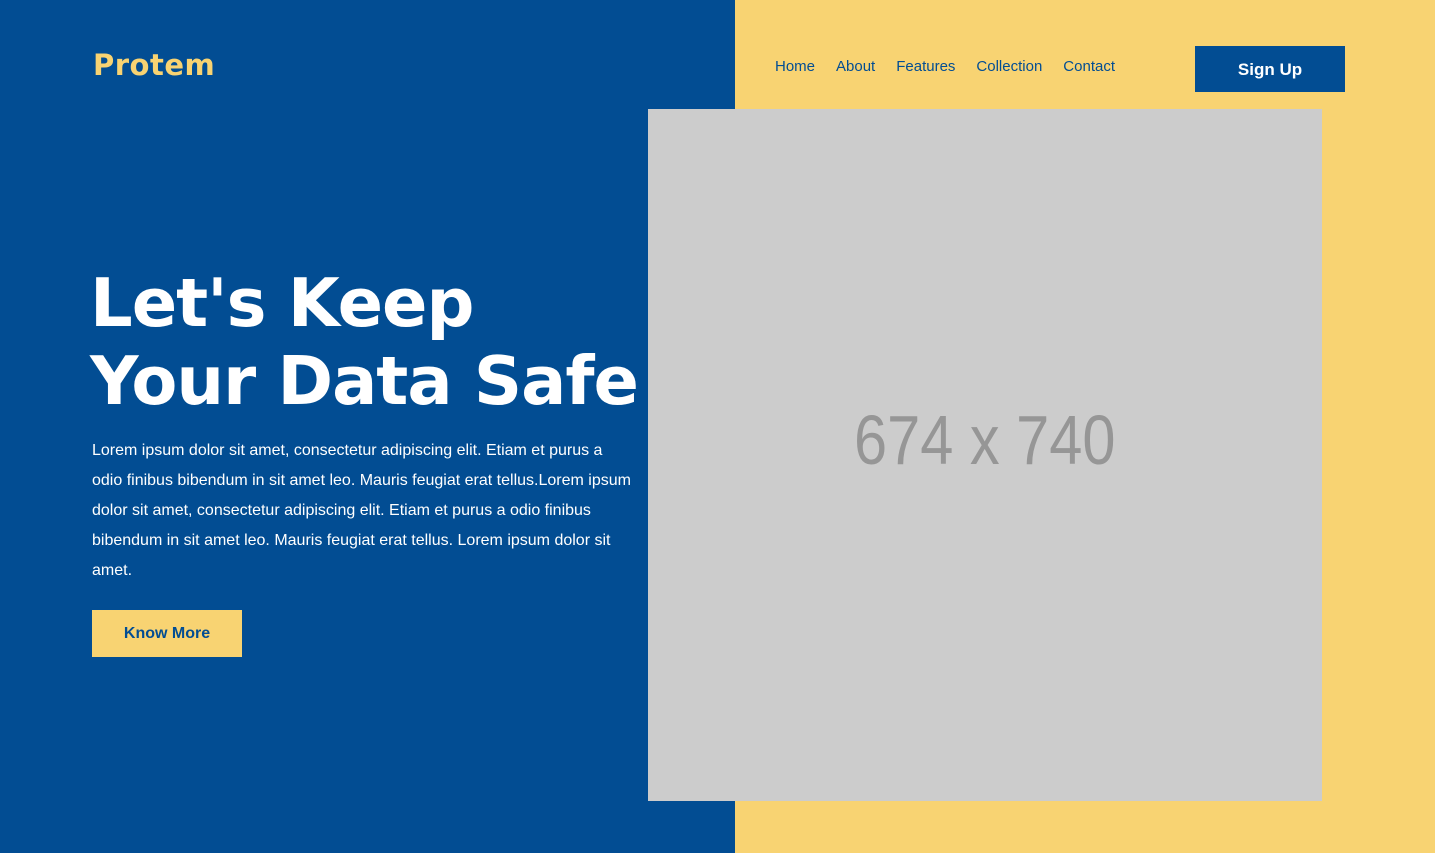 The image size is (1435, 853). Describe the element at coordinates (1089, 67) in the screenshot. I see `nav-item-contact: Contact` at that location.